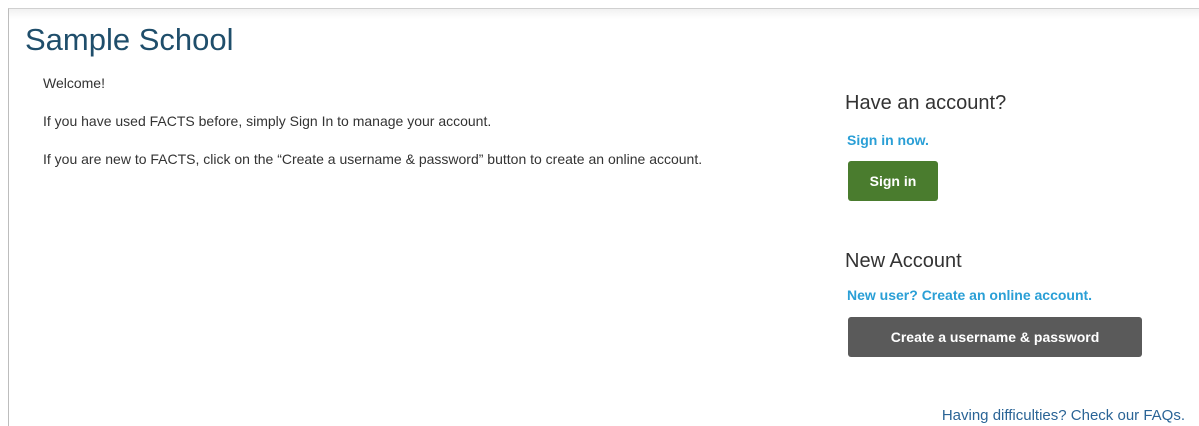  Describe the element at coordinates (74, 83) in the screenshot. I see `welcome-text: Welcome!` at that location.